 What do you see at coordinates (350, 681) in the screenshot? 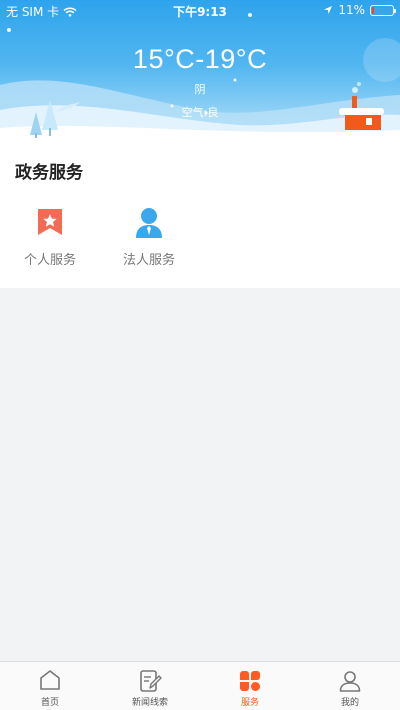
I see `user-icon` at bounding box center [350, 681].